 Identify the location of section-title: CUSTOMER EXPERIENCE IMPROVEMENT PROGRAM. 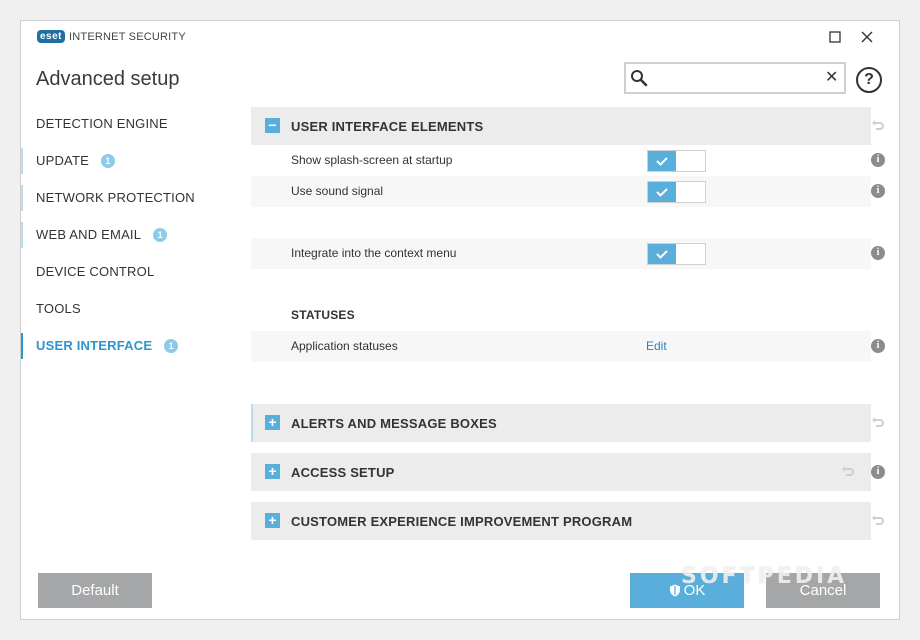
(462, 521).